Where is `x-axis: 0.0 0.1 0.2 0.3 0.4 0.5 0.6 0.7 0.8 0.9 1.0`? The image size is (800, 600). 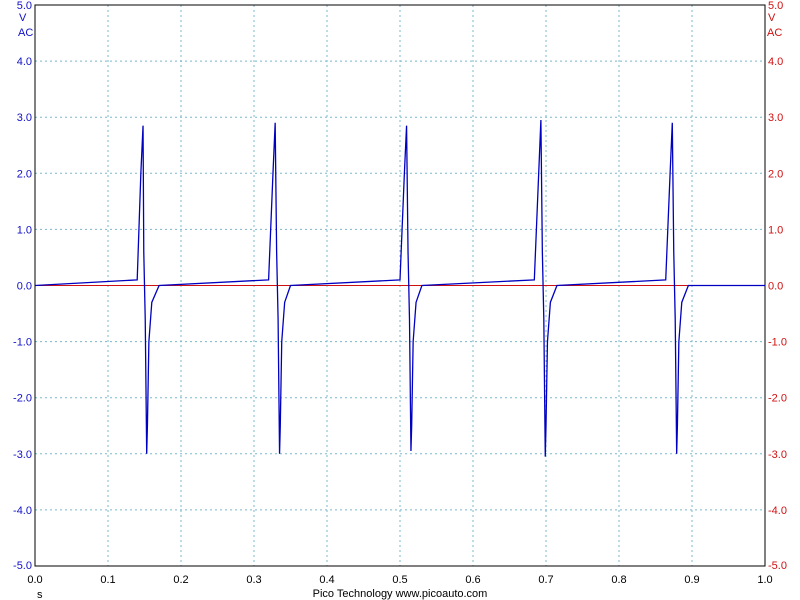
x-axis: 0.0 0.1 0.2 0.3 0.4 0.5 0.6 0.7 0.8 0.9 1.0 is located at coordinates (399, 580).